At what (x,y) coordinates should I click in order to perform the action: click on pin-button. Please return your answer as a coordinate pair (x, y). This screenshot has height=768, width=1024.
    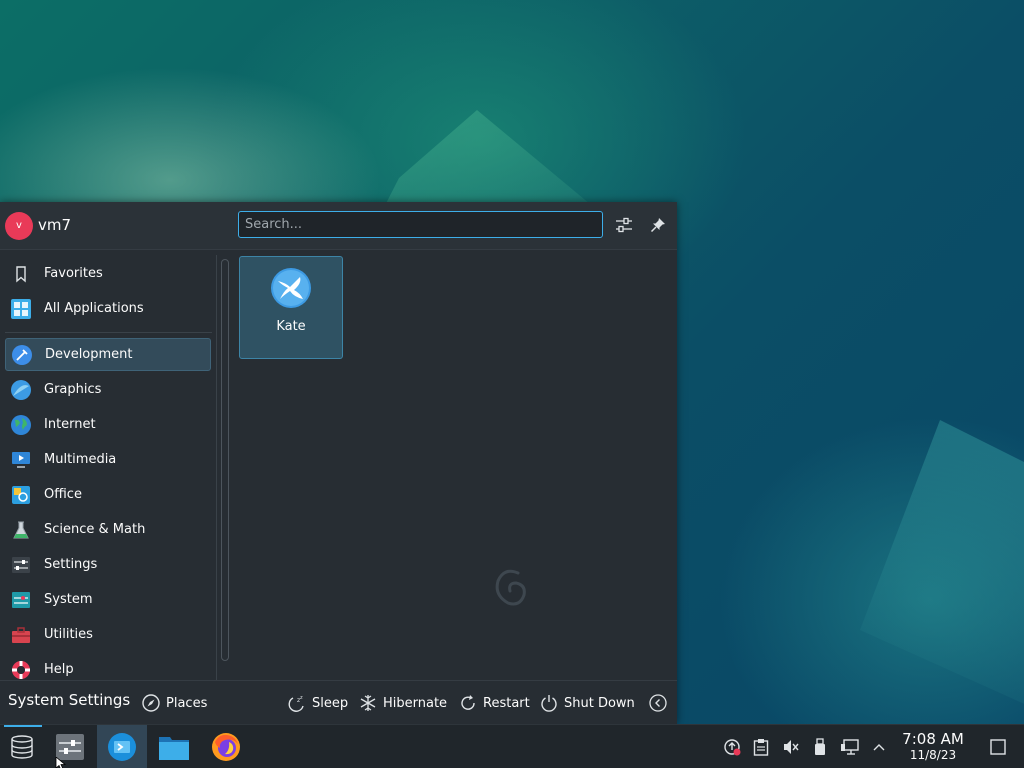
    Looking at the image, I should click on (658, 225).